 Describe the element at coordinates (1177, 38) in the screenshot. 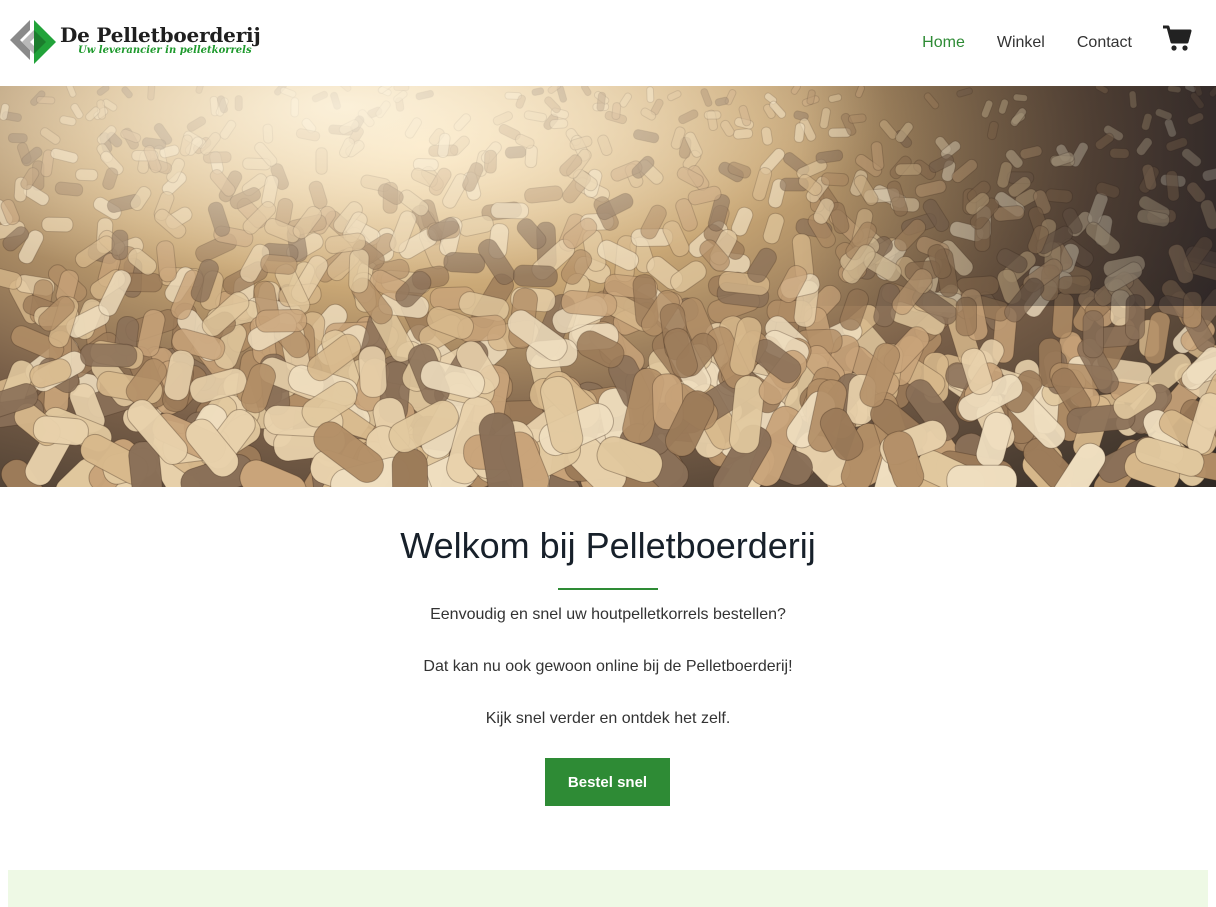

I see `shopping-cart-icon` at that location.